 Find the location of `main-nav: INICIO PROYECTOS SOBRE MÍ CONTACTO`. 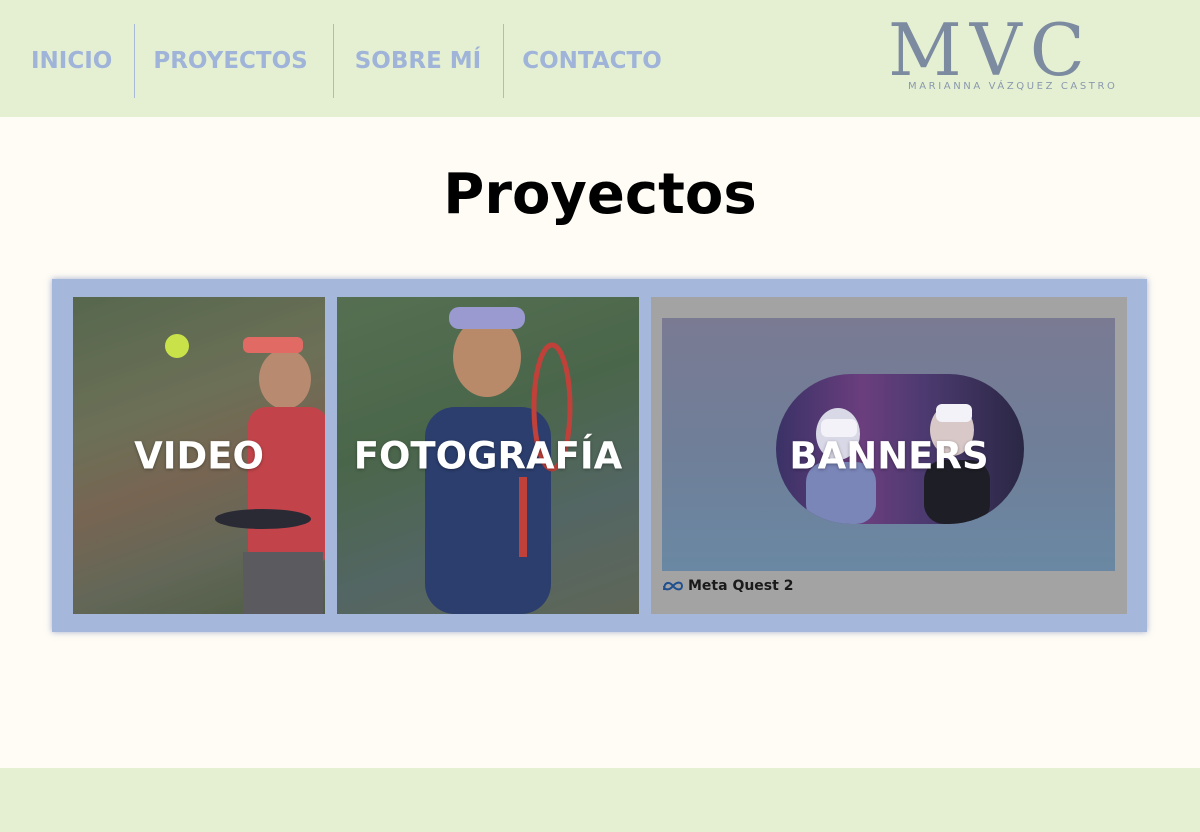

main-nav: INICIO PROYECTOS SOBRE MÍ CONTACTO is located at coordinates (341, 61).